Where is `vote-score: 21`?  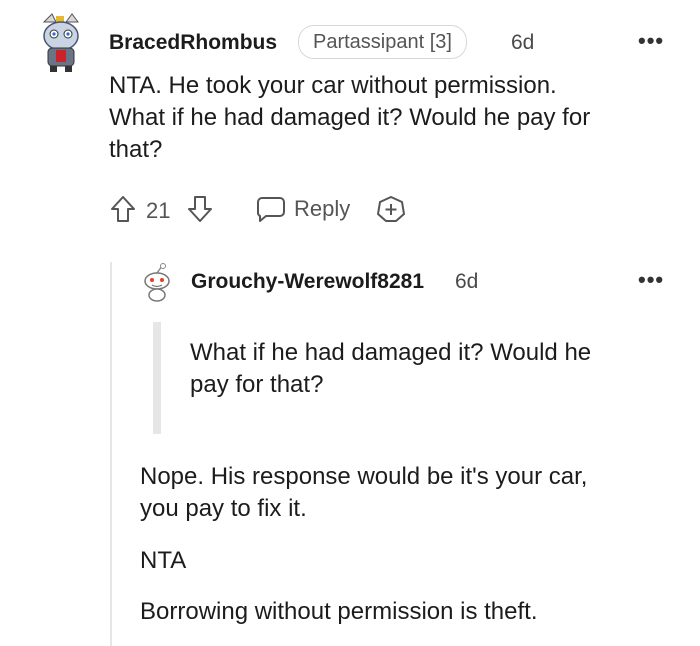
vote-score: 21 is located at coordinates (158, 210).